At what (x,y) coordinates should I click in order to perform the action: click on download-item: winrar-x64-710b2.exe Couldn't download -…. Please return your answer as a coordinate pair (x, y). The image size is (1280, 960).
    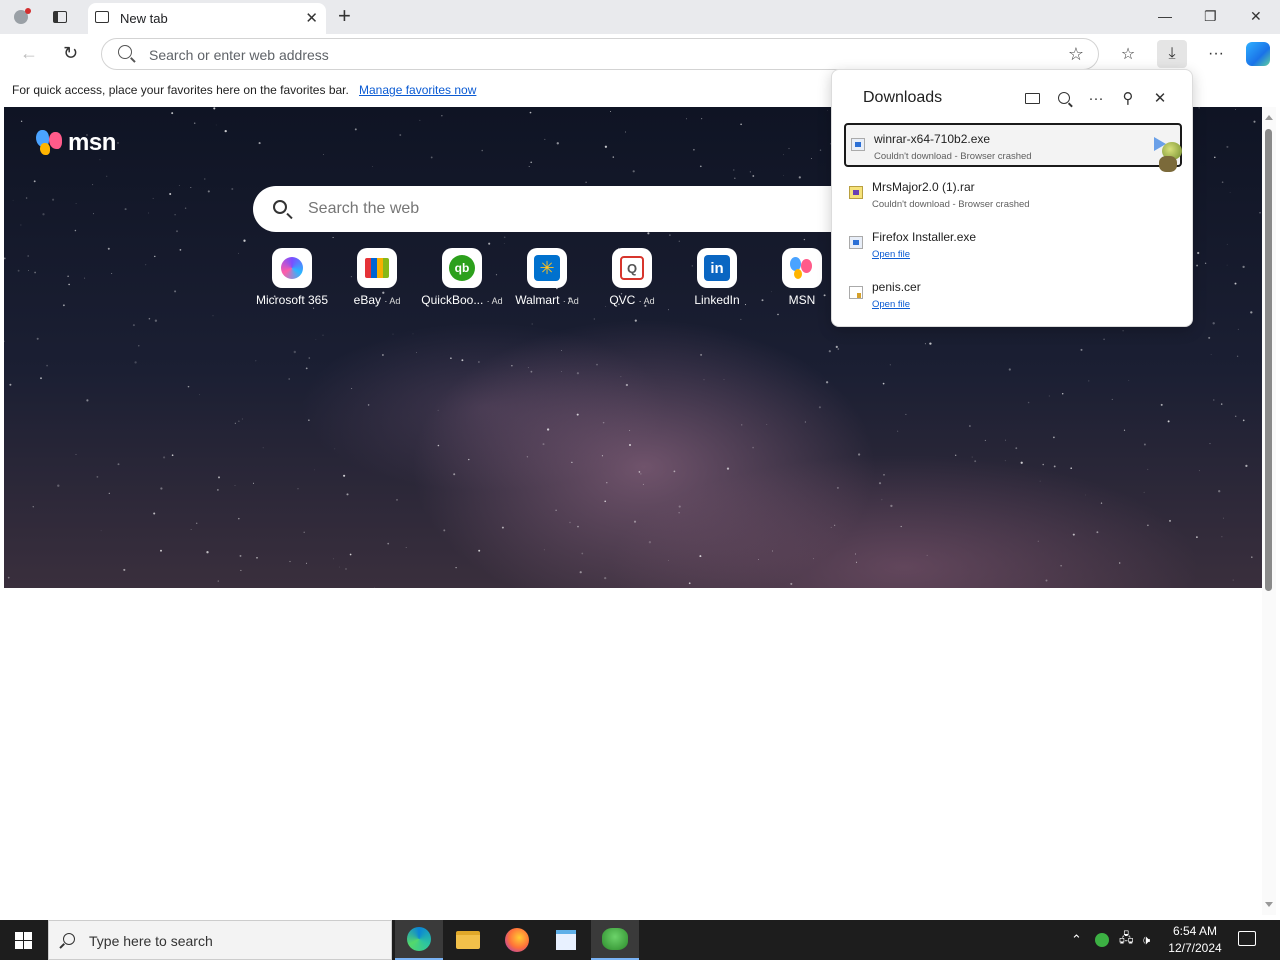
    Looking at the image, I should click on (1013, 145).